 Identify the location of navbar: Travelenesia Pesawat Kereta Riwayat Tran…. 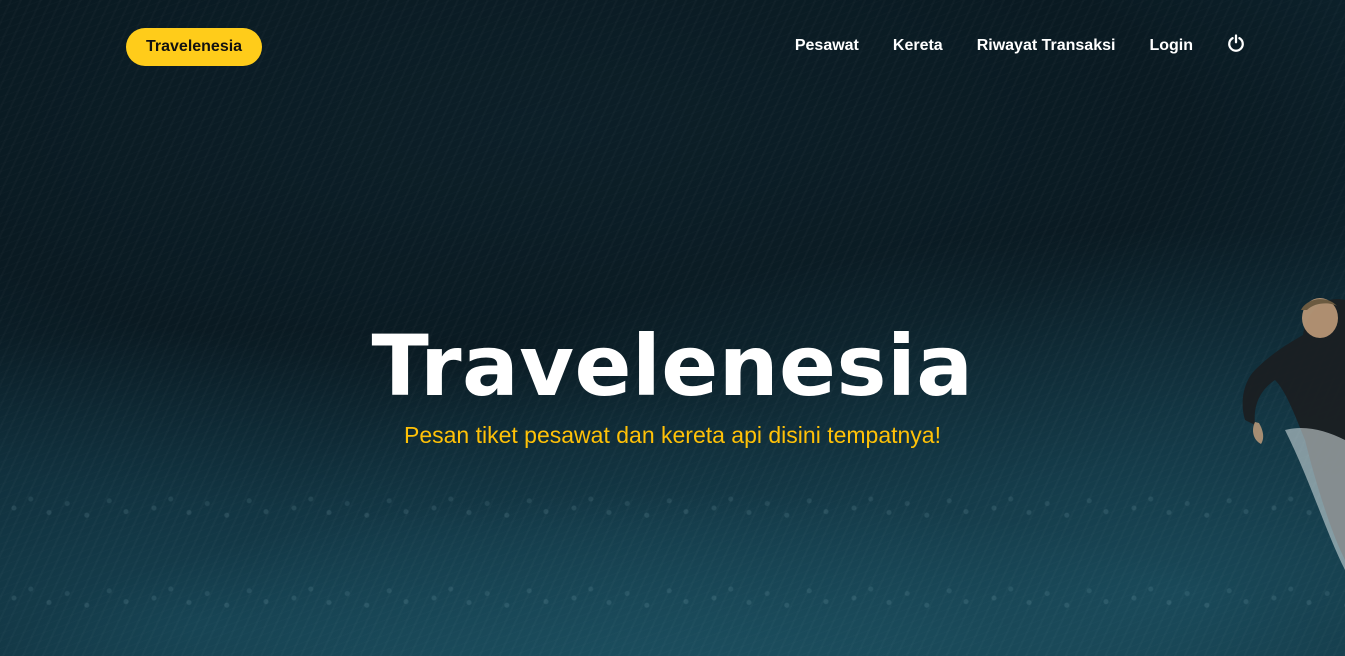
(672, 46).